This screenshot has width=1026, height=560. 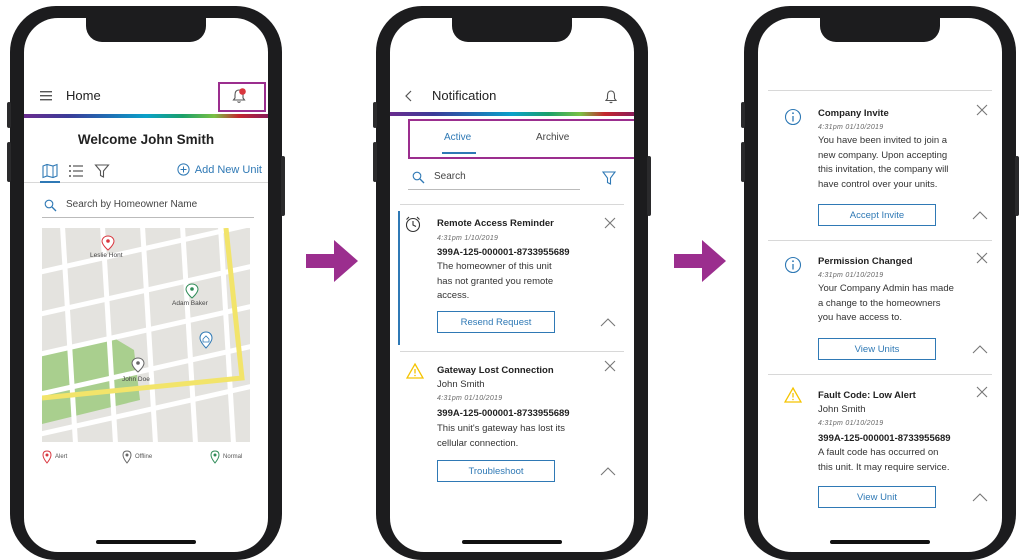 What do you see at coordinates (611, 97) in the screenshot?
I see `notification-bell-icon` at bounding box center [611, 97].